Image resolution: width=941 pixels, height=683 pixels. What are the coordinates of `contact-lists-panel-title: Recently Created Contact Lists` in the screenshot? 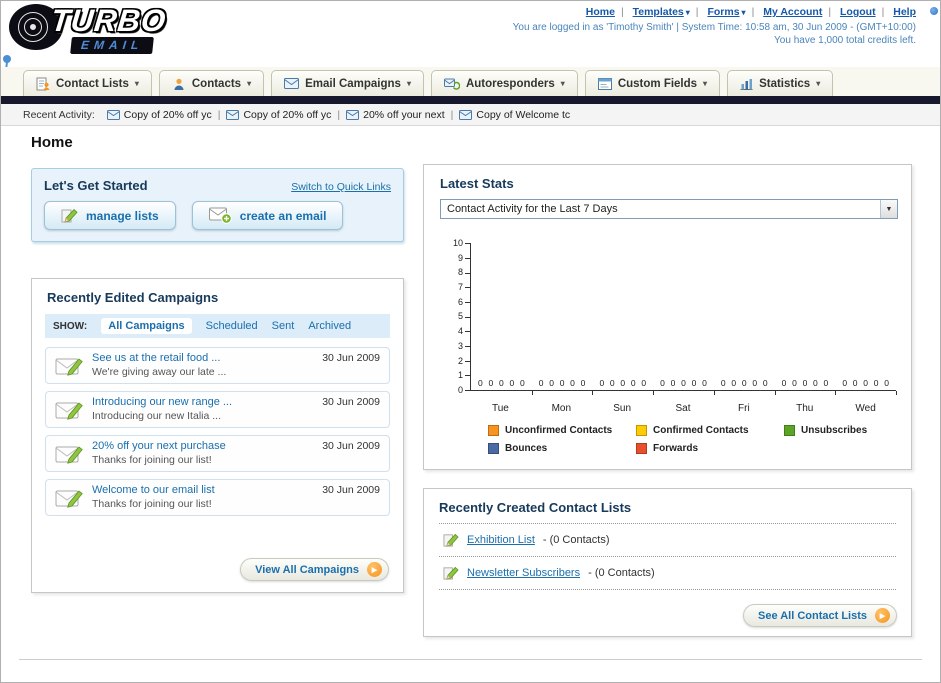 It's located at (667, 512).